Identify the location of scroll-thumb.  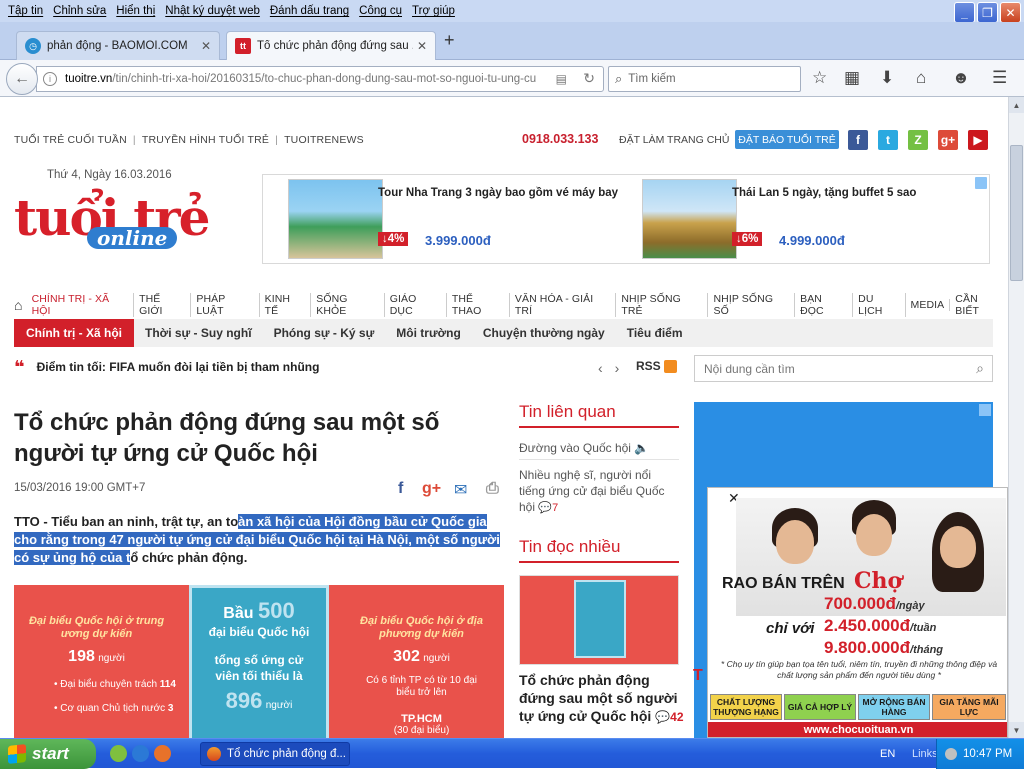
(1016, 213).